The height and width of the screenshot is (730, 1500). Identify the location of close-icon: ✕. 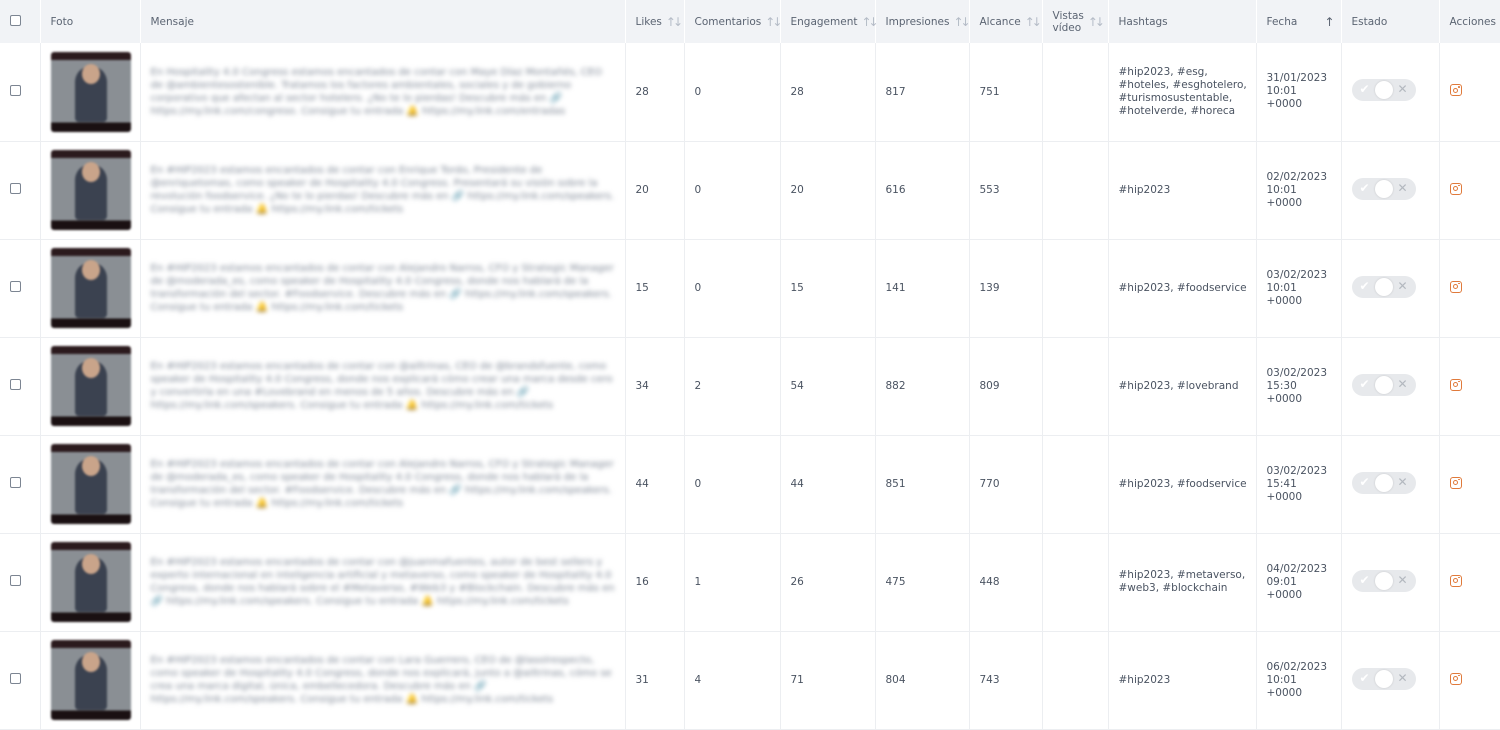
(1402, 579).